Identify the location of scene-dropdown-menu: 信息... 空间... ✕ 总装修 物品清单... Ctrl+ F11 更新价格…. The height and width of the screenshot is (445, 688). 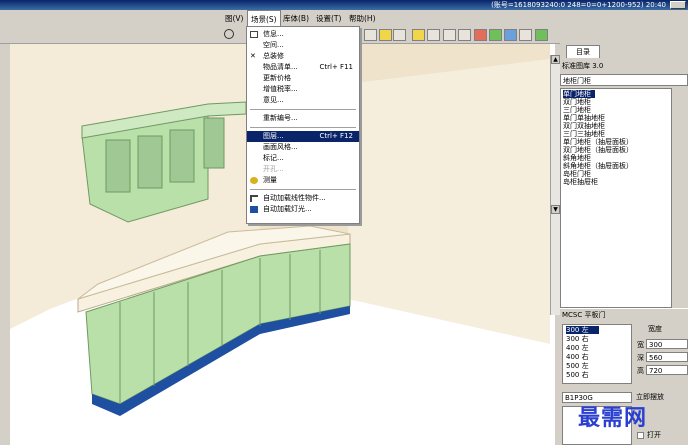
(303, 125).